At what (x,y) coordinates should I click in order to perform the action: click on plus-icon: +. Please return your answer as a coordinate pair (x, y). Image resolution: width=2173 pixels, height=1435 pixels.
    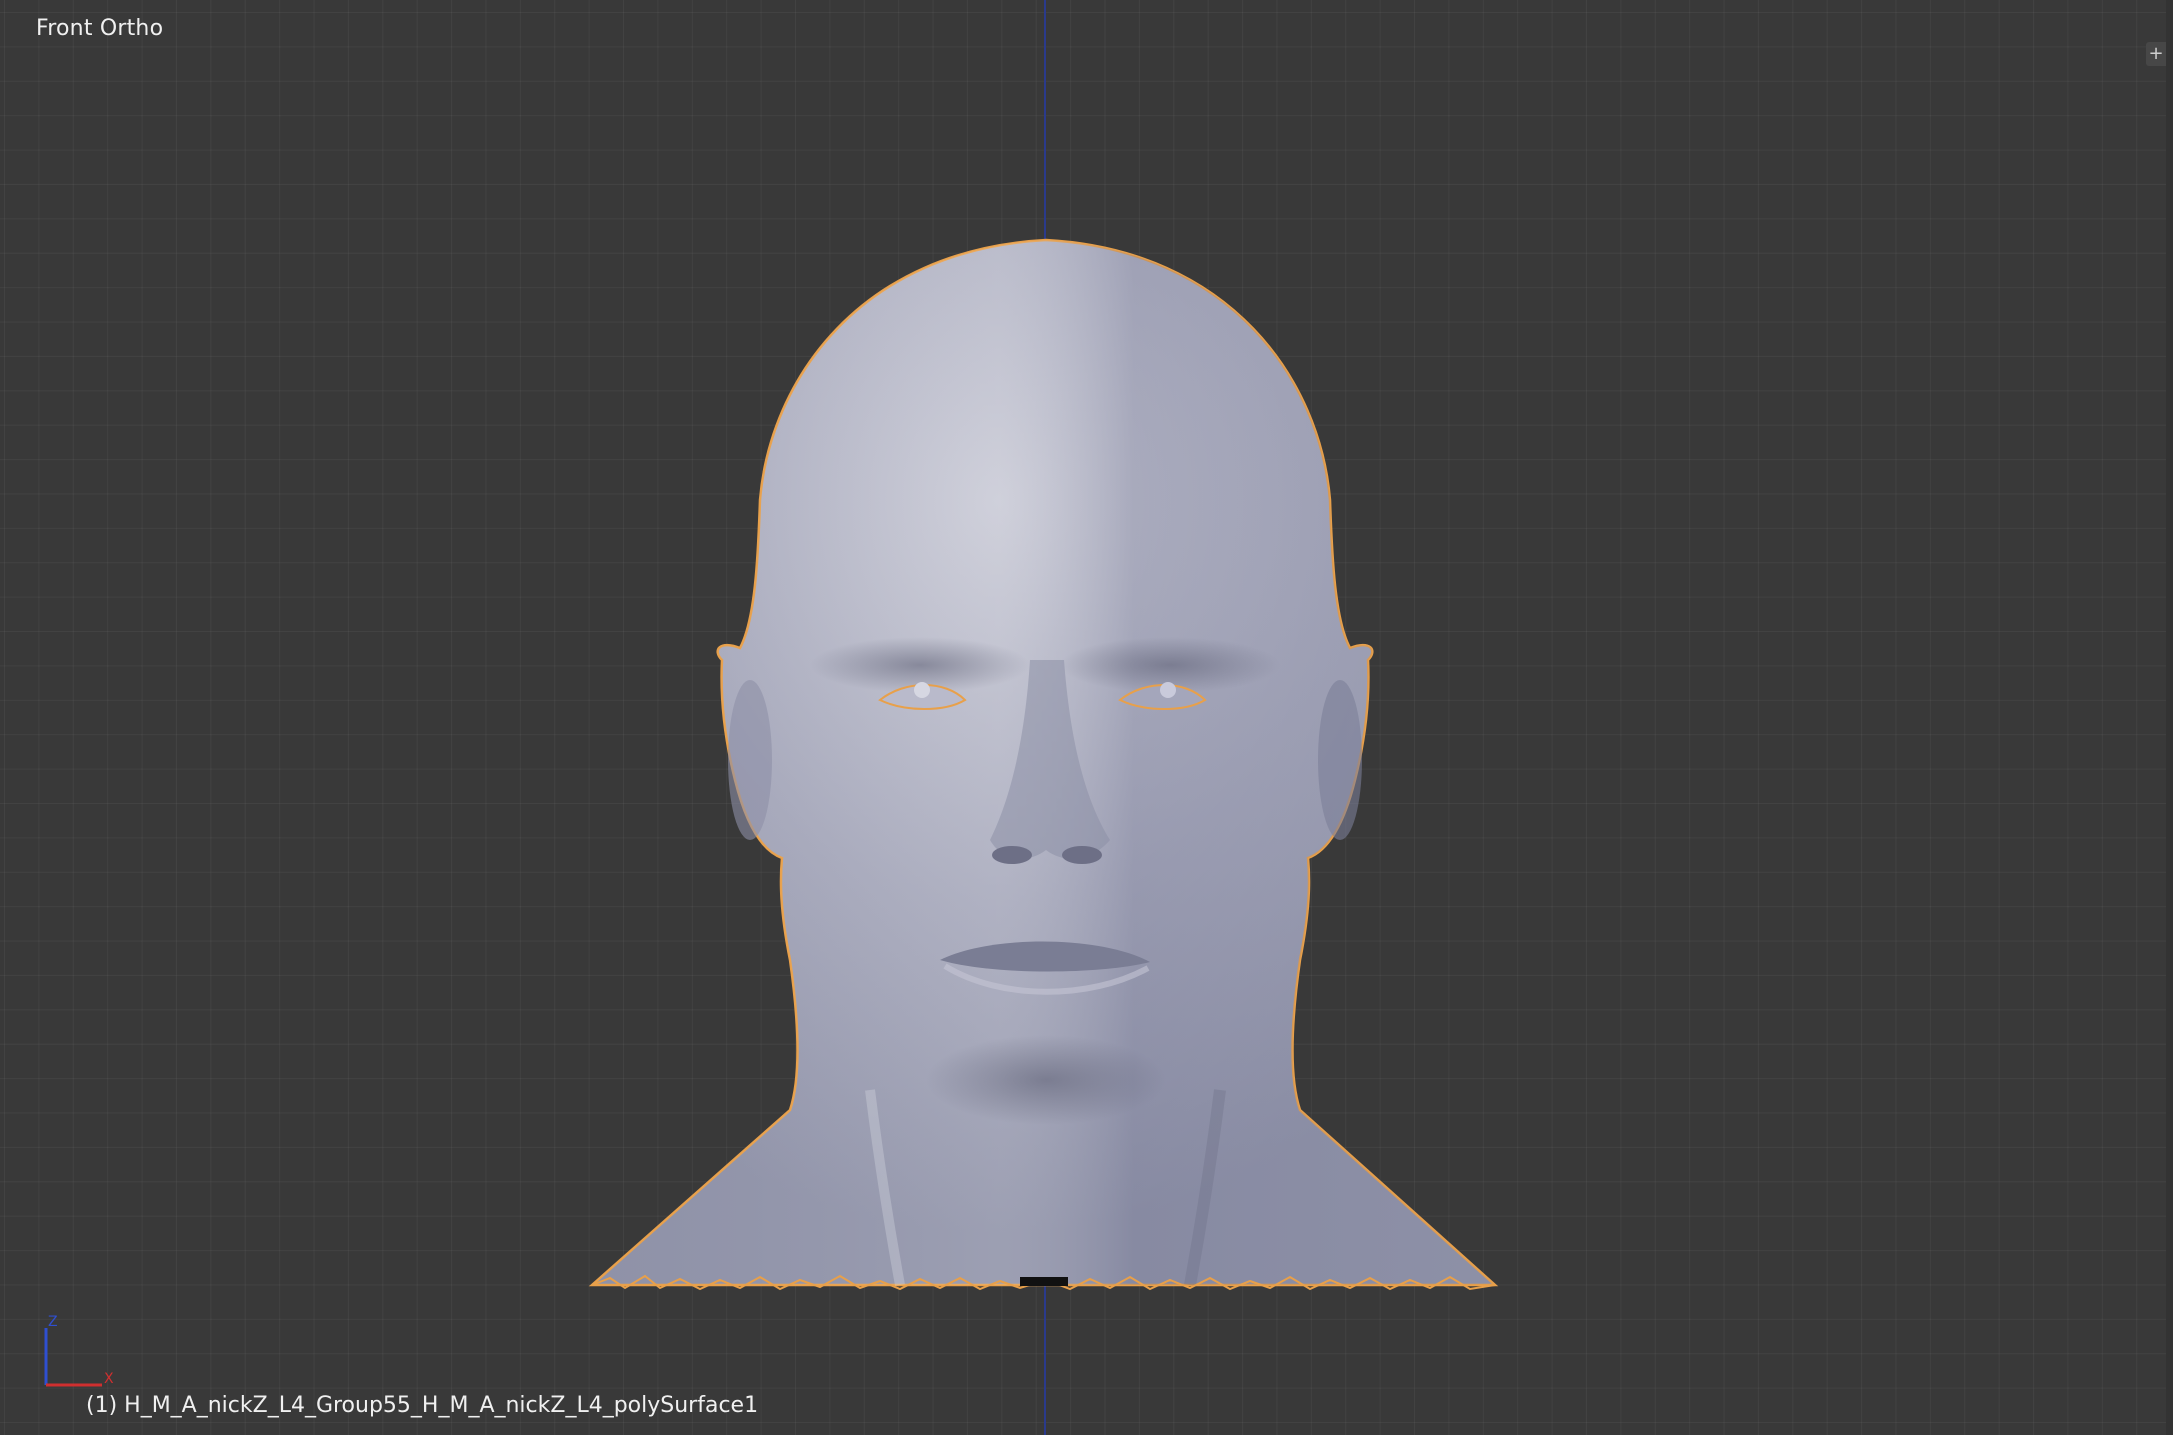
    Looking at the image, I should click on (2156, 54).